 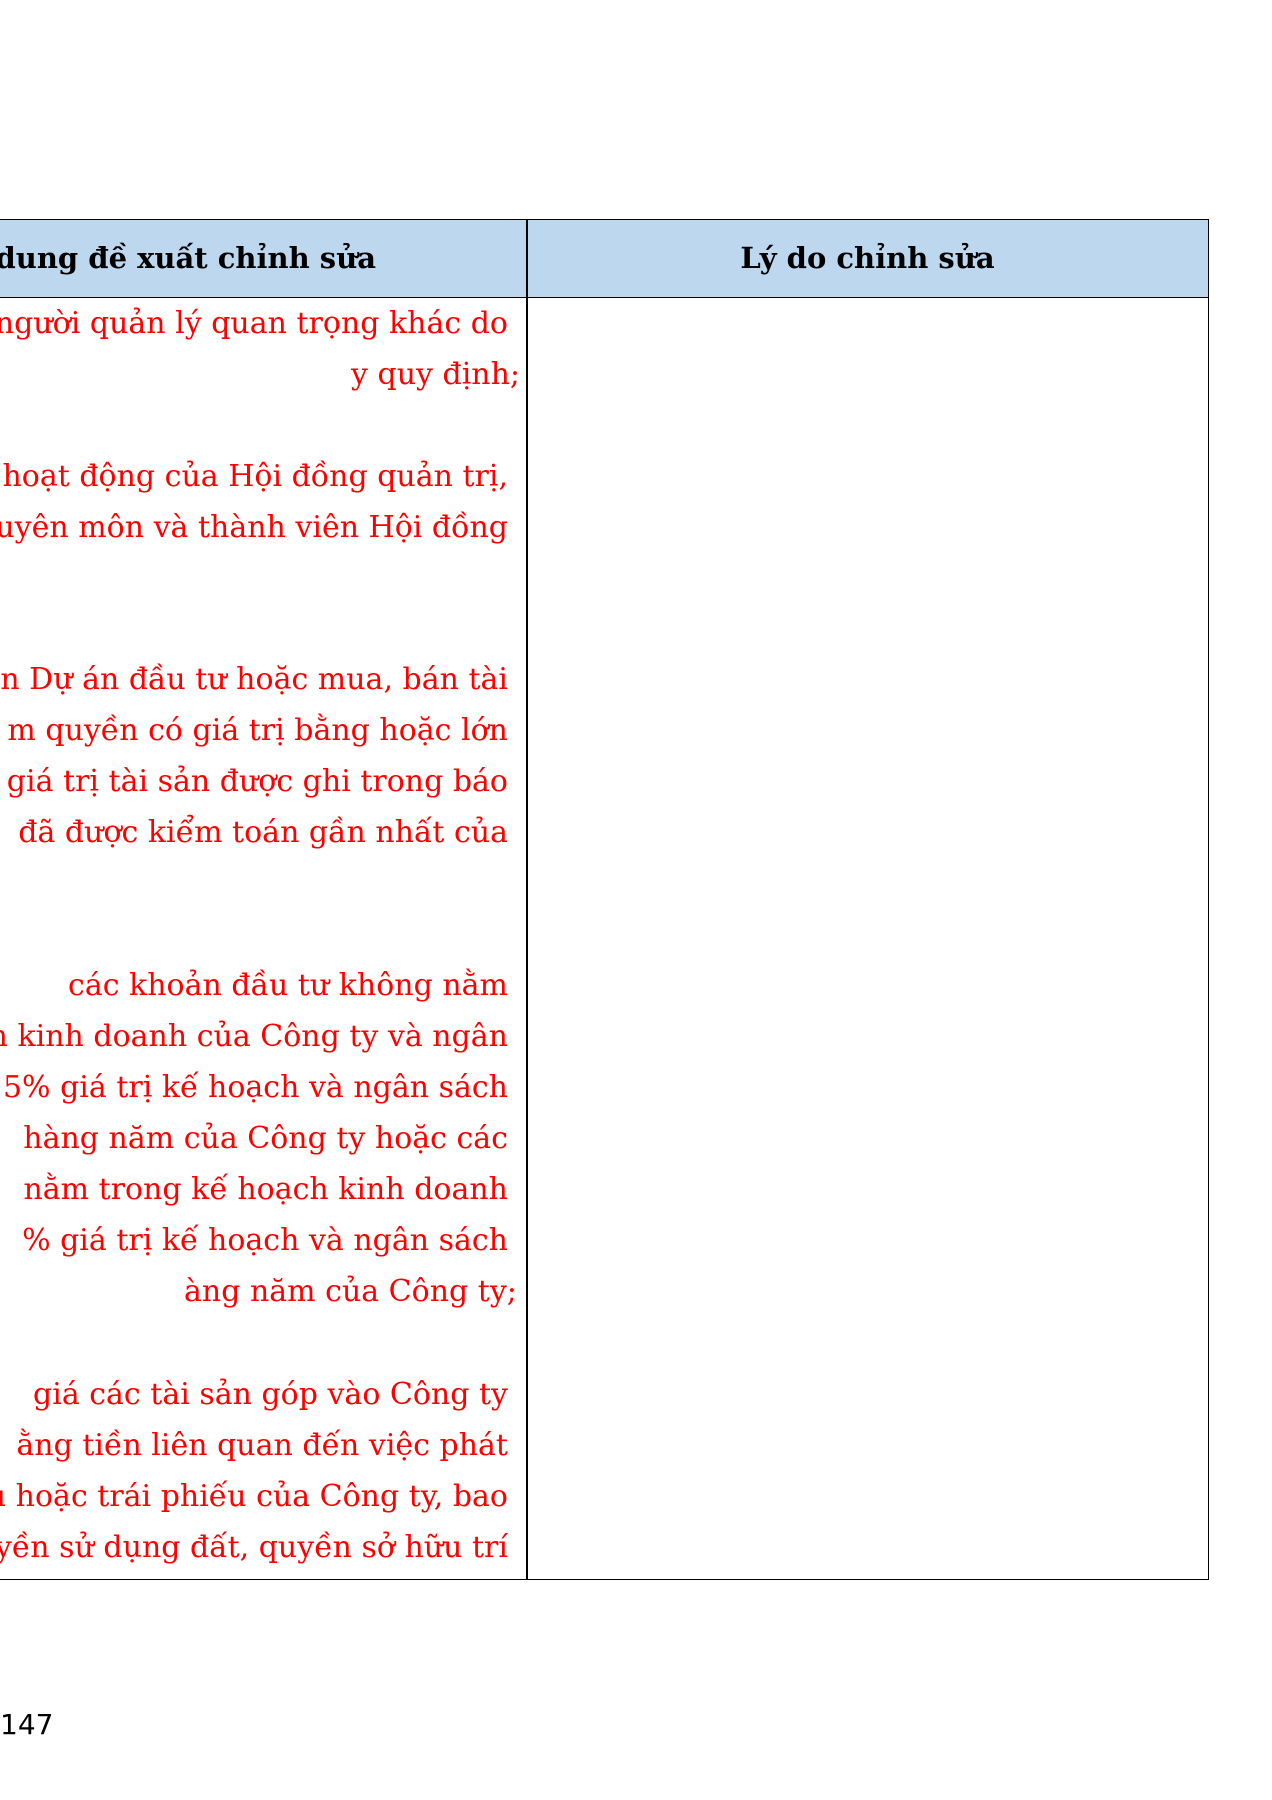 I want to click on text-line: n Dự án đầu tư hoặc mua, bán tài, so click(x=254, y=679).